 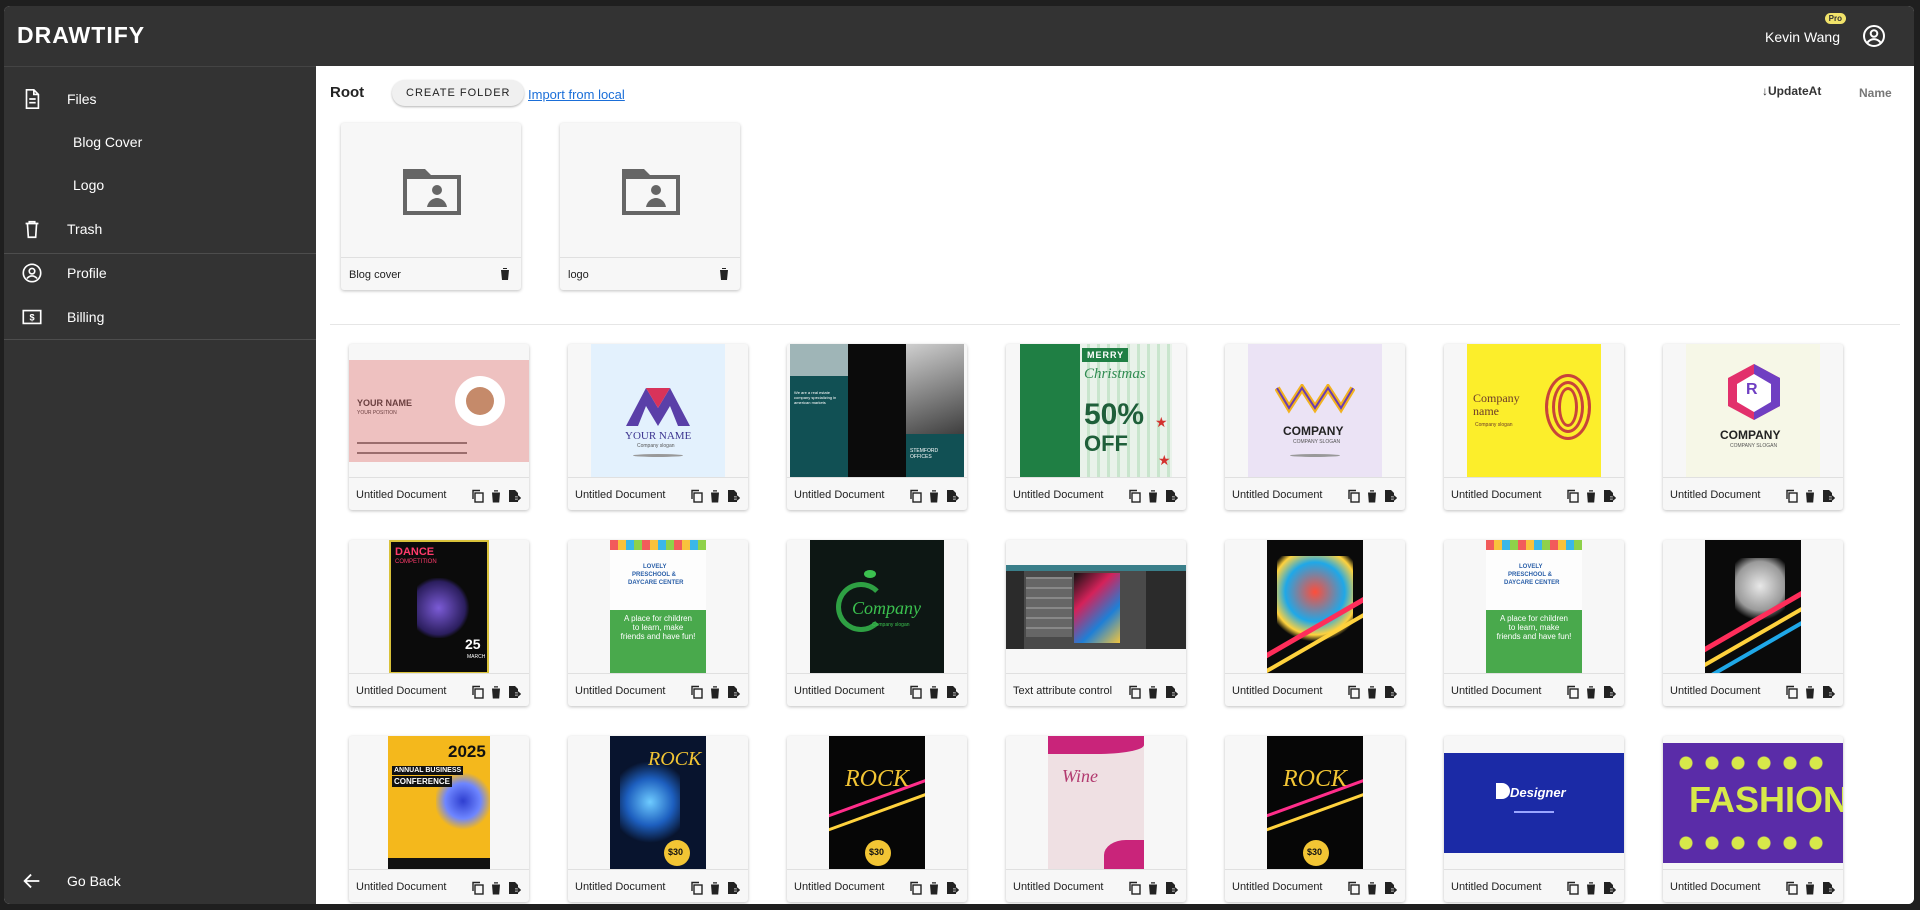 I want to click on breadcrumb-root: Root, so click(x=347, y=92).